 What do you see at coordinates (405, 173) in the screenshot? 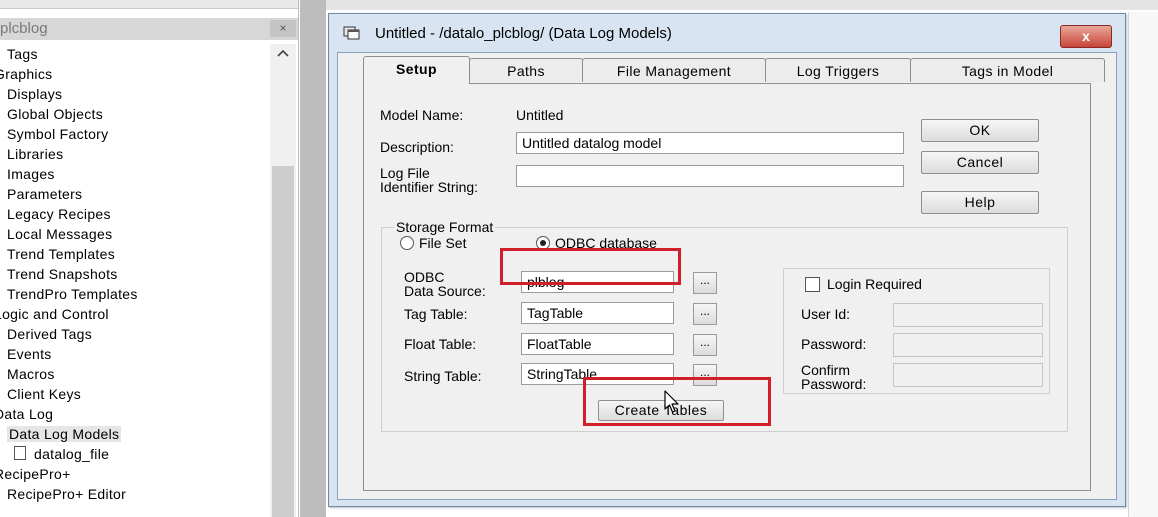
I see `log-file-label-line1: Log File` at bounding box center [405, 173].